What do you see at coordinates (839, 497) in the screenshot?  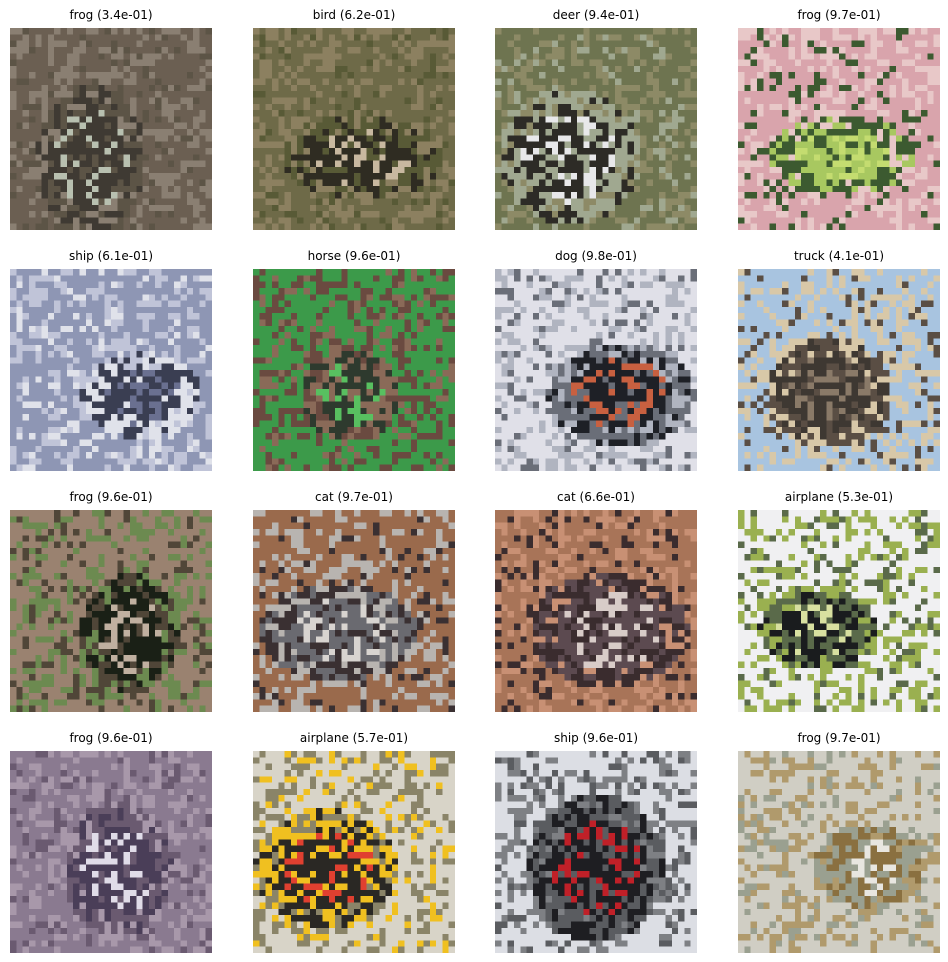 I see `panel-caption: airplane (5.3e-01)` at bounding box center [839, 497].